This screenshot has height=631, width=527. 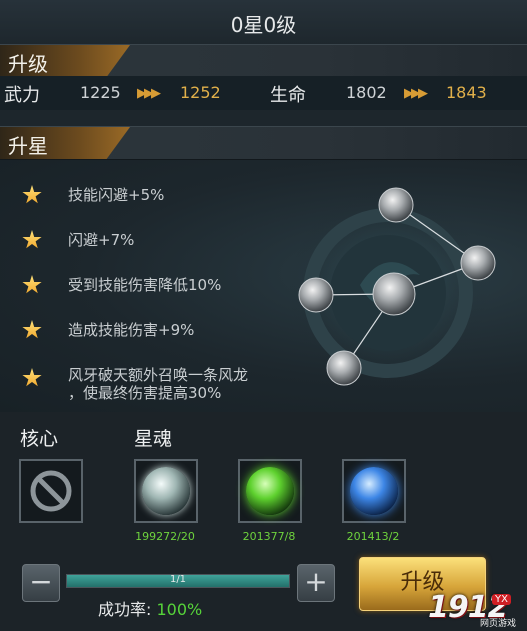 I want to click on constellation-diagram, so click(x=392, y=288).